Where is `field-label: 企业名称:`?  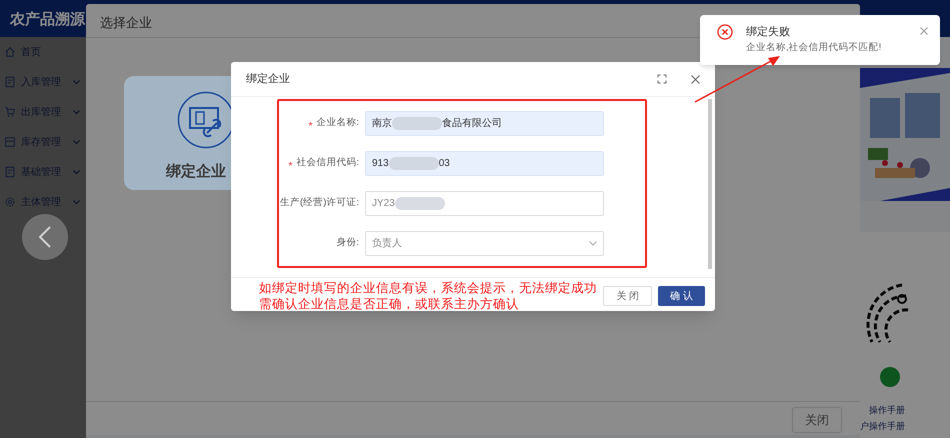 field-label: 企业名称: is located at coordinates (337, 123).